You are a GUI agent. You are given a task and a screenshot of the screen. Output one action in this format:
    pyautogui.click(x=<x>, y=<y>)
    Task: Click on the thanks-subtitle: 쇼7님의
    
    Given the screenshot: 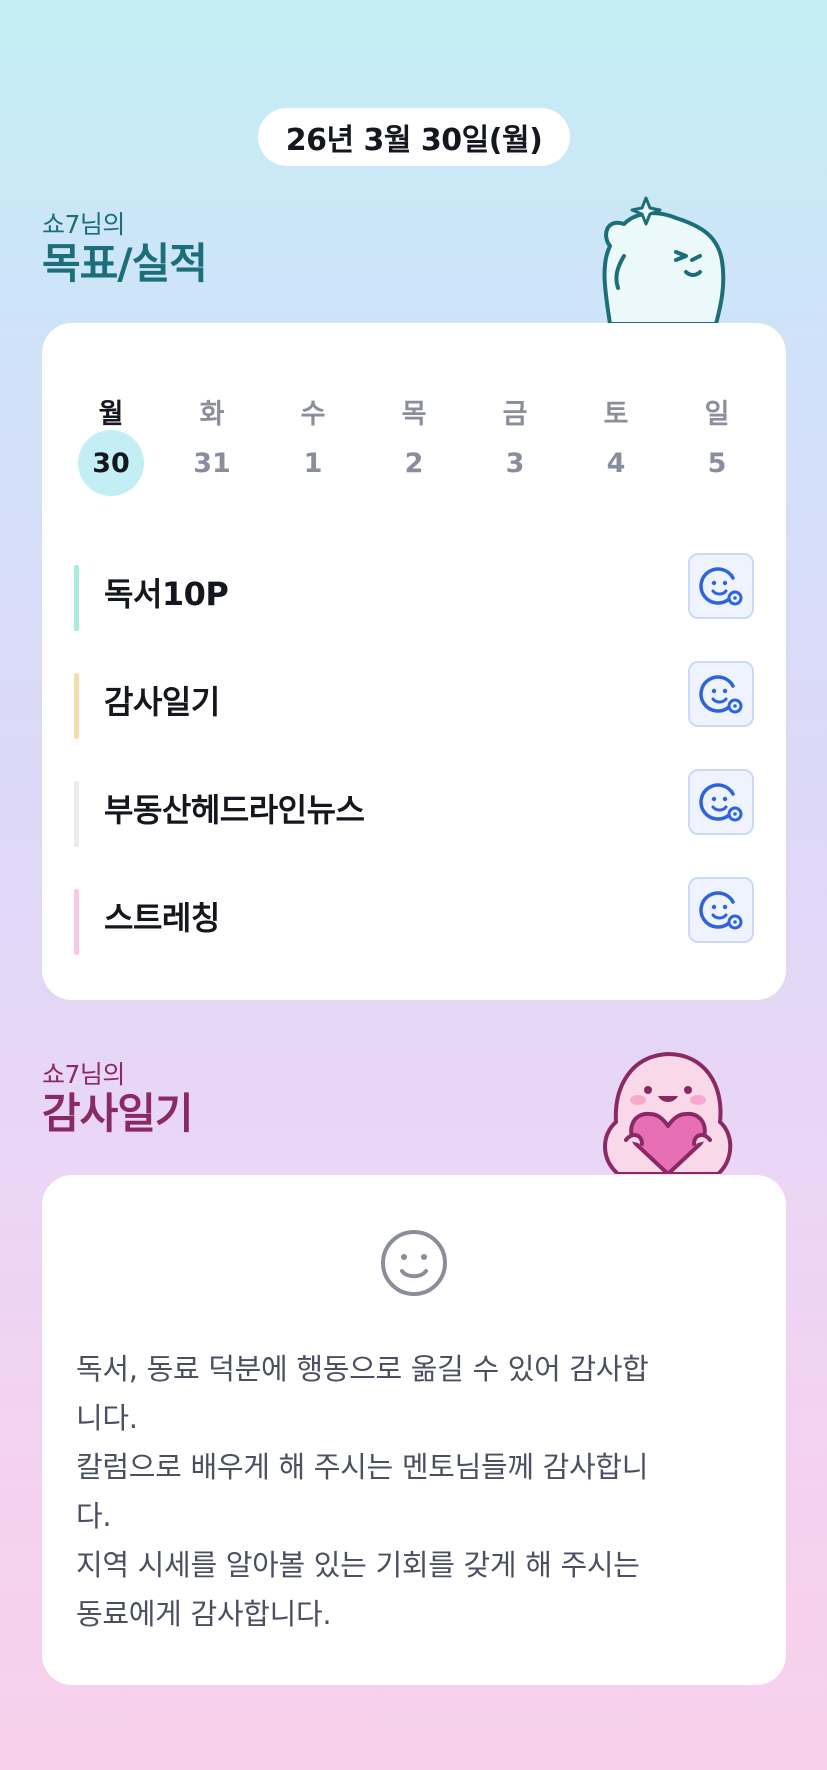 What is the action you would take?
    pyautogui.click(x=83, y=1074)
    